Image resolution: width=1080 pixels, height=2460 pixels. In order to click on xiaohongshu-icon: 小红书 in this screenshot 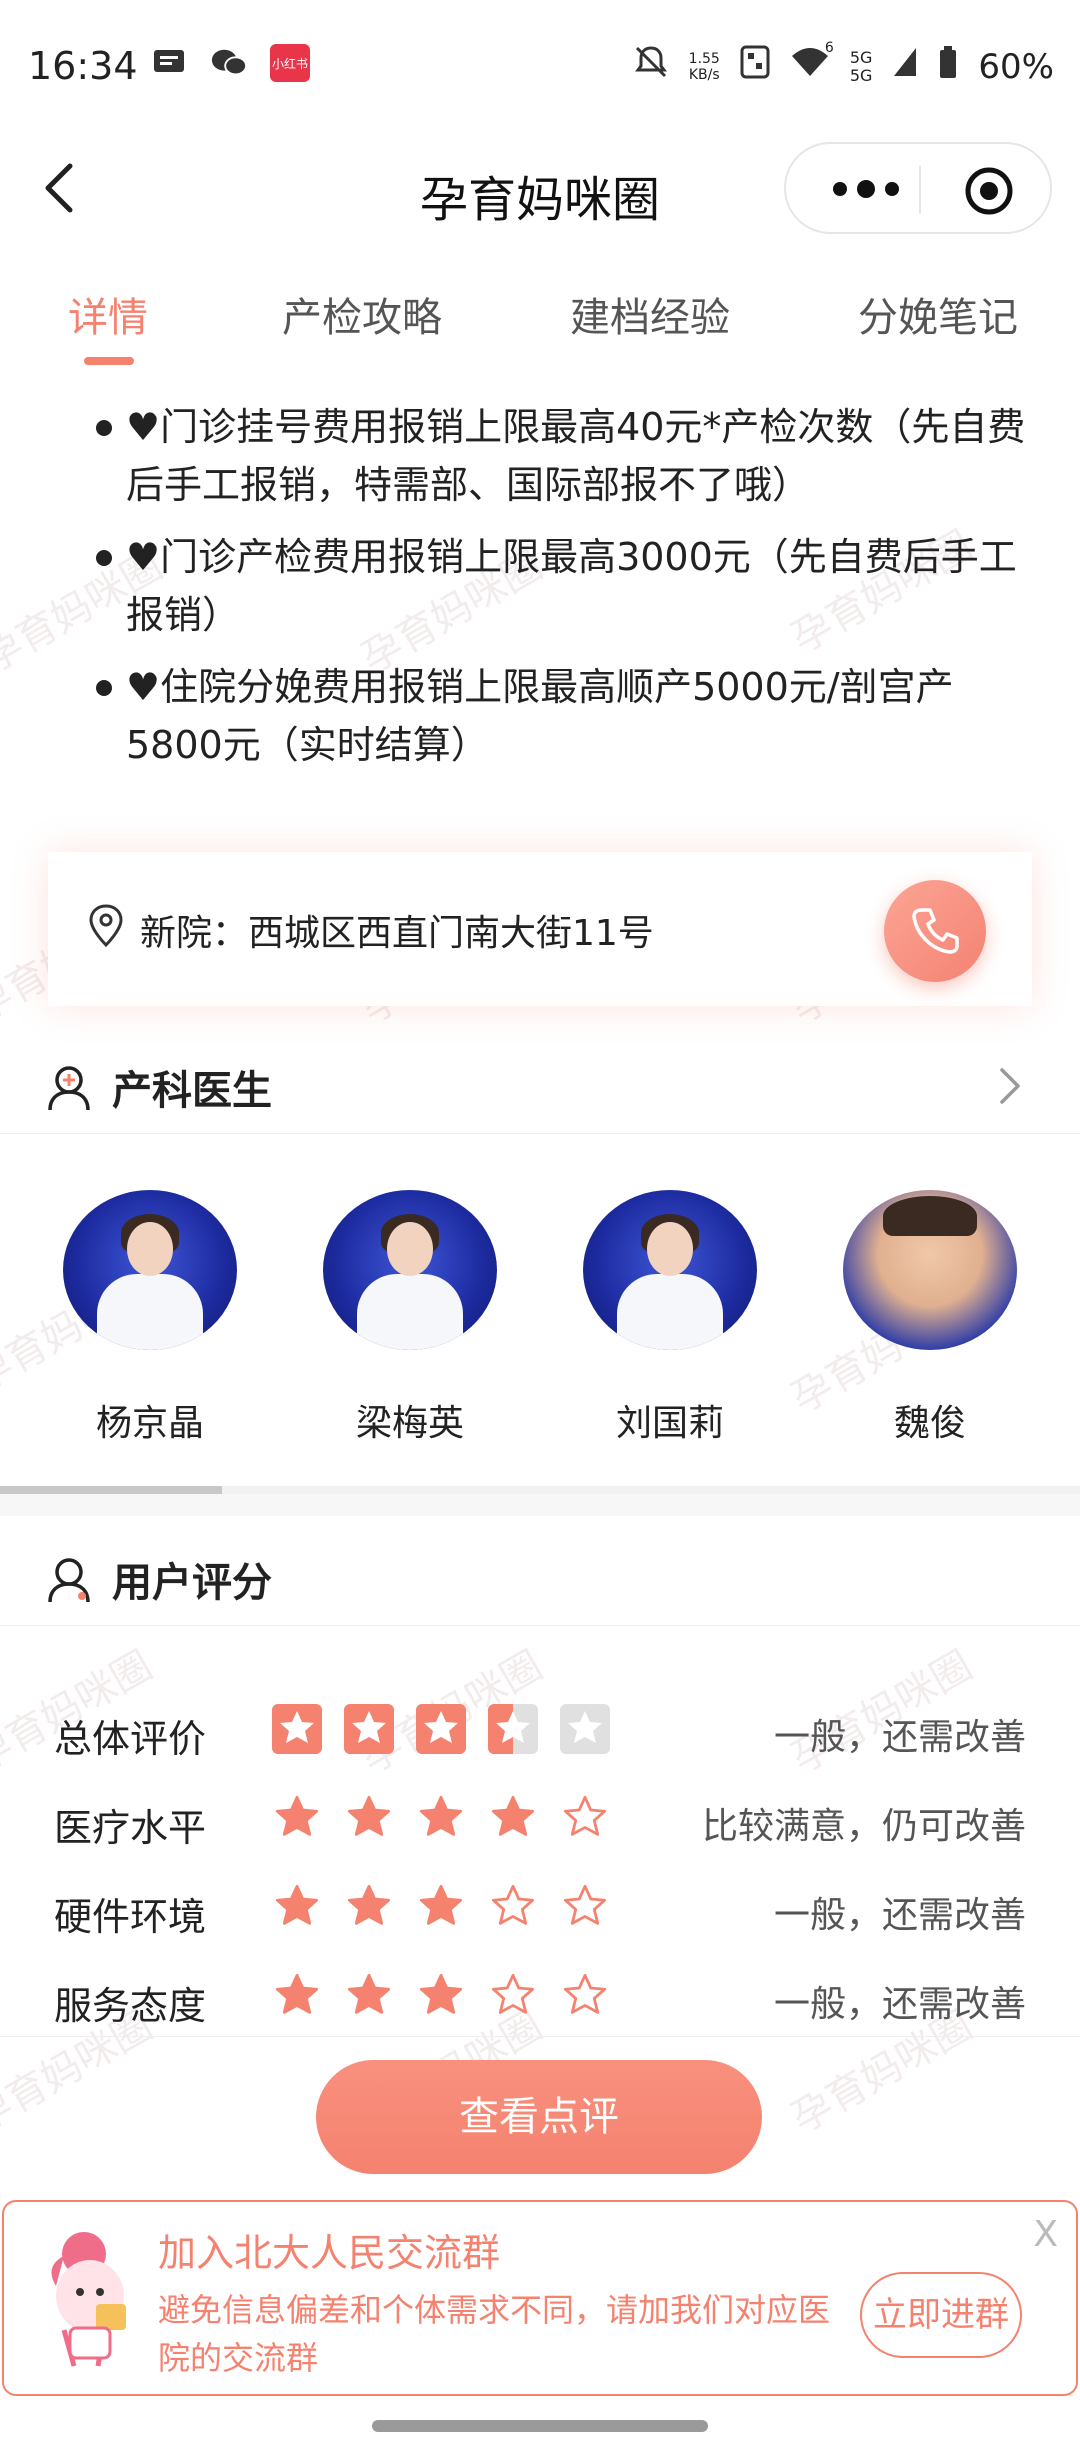, I will do `click(290, 63)`.